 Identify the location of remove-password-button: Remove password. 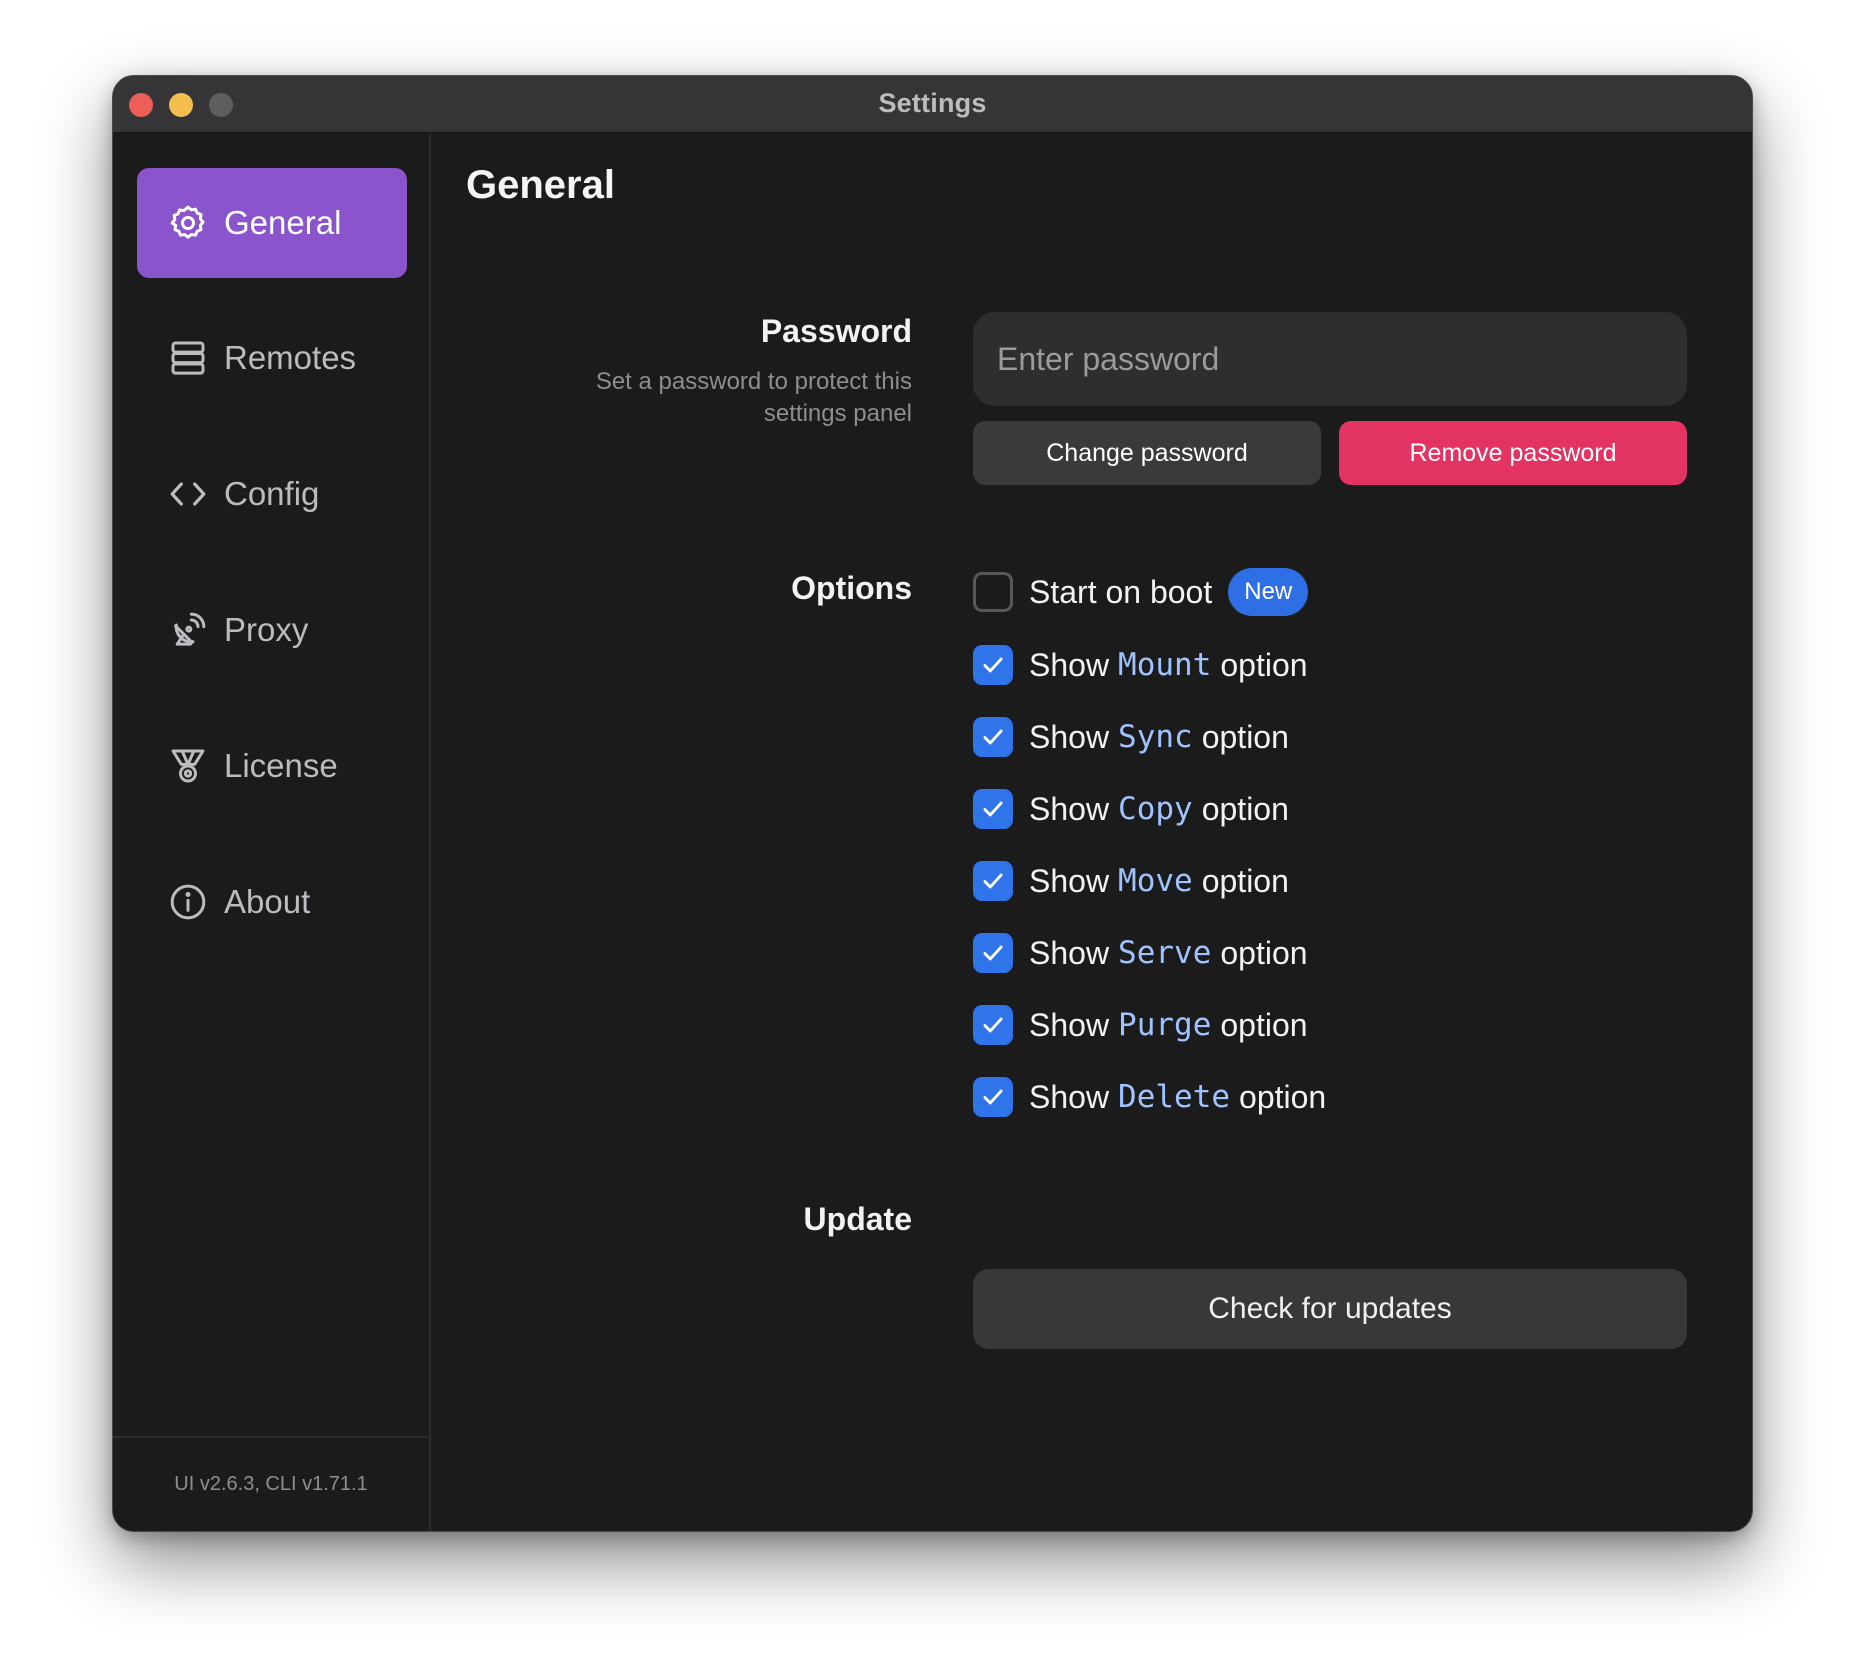
(1513, 453).